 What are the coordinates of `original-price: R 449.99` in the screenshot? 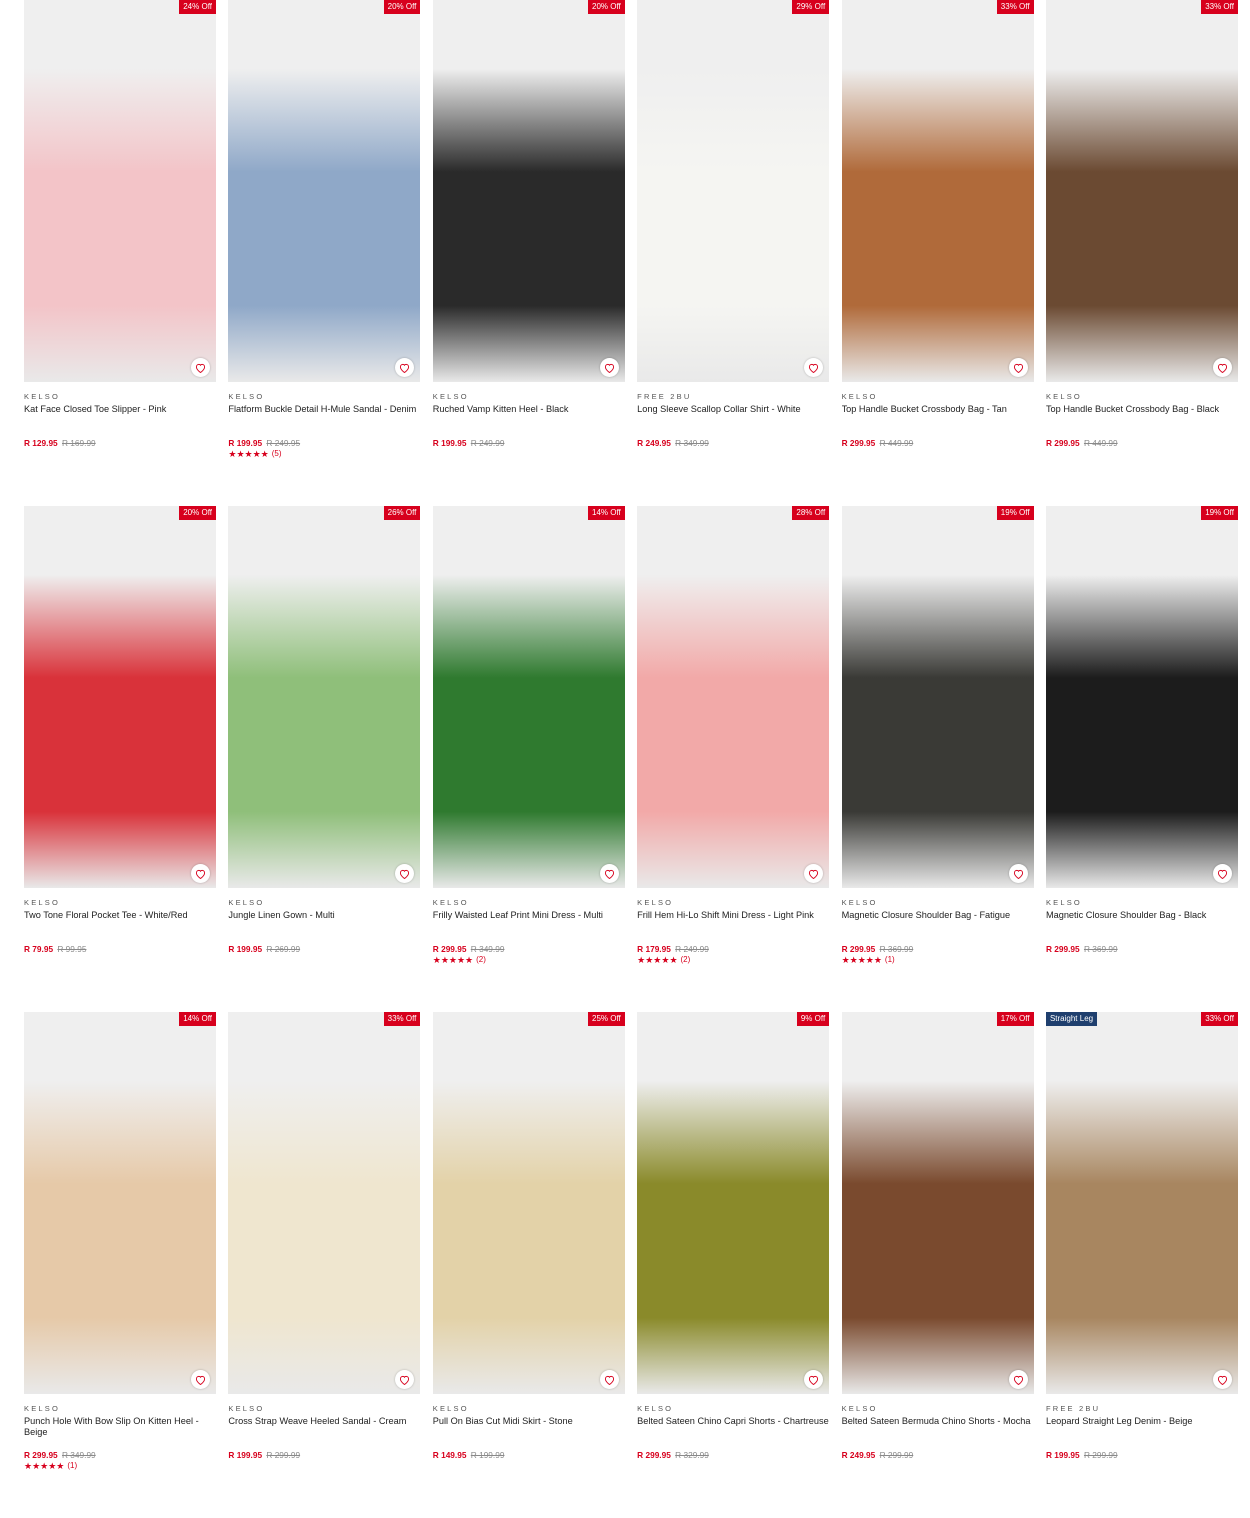 It's located at (896, 443).